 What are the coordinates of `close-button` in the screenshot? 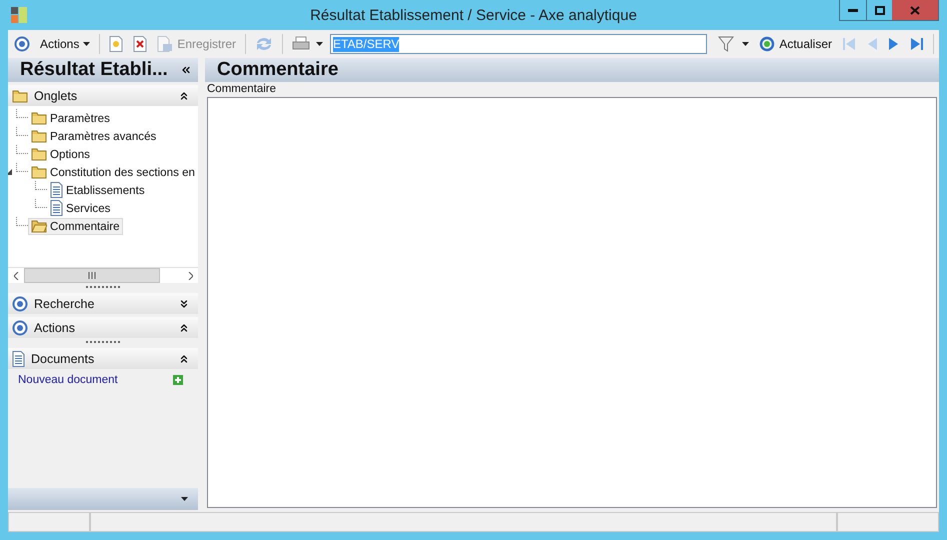 It's located at (915, 10).